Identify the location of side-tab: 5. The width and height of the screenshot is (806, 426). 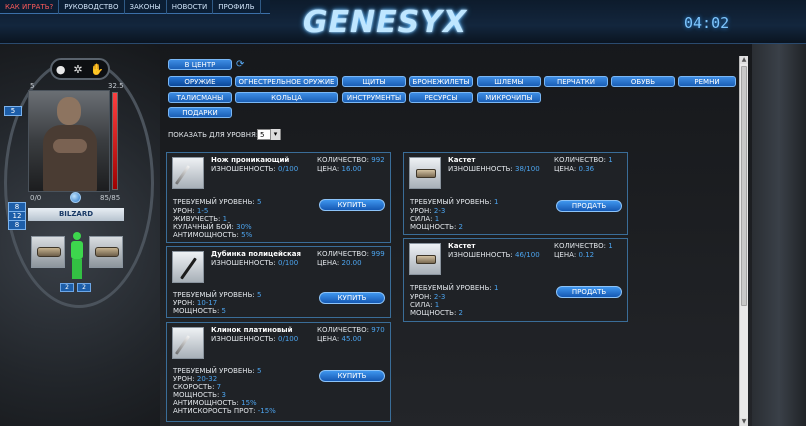
(13, 111).